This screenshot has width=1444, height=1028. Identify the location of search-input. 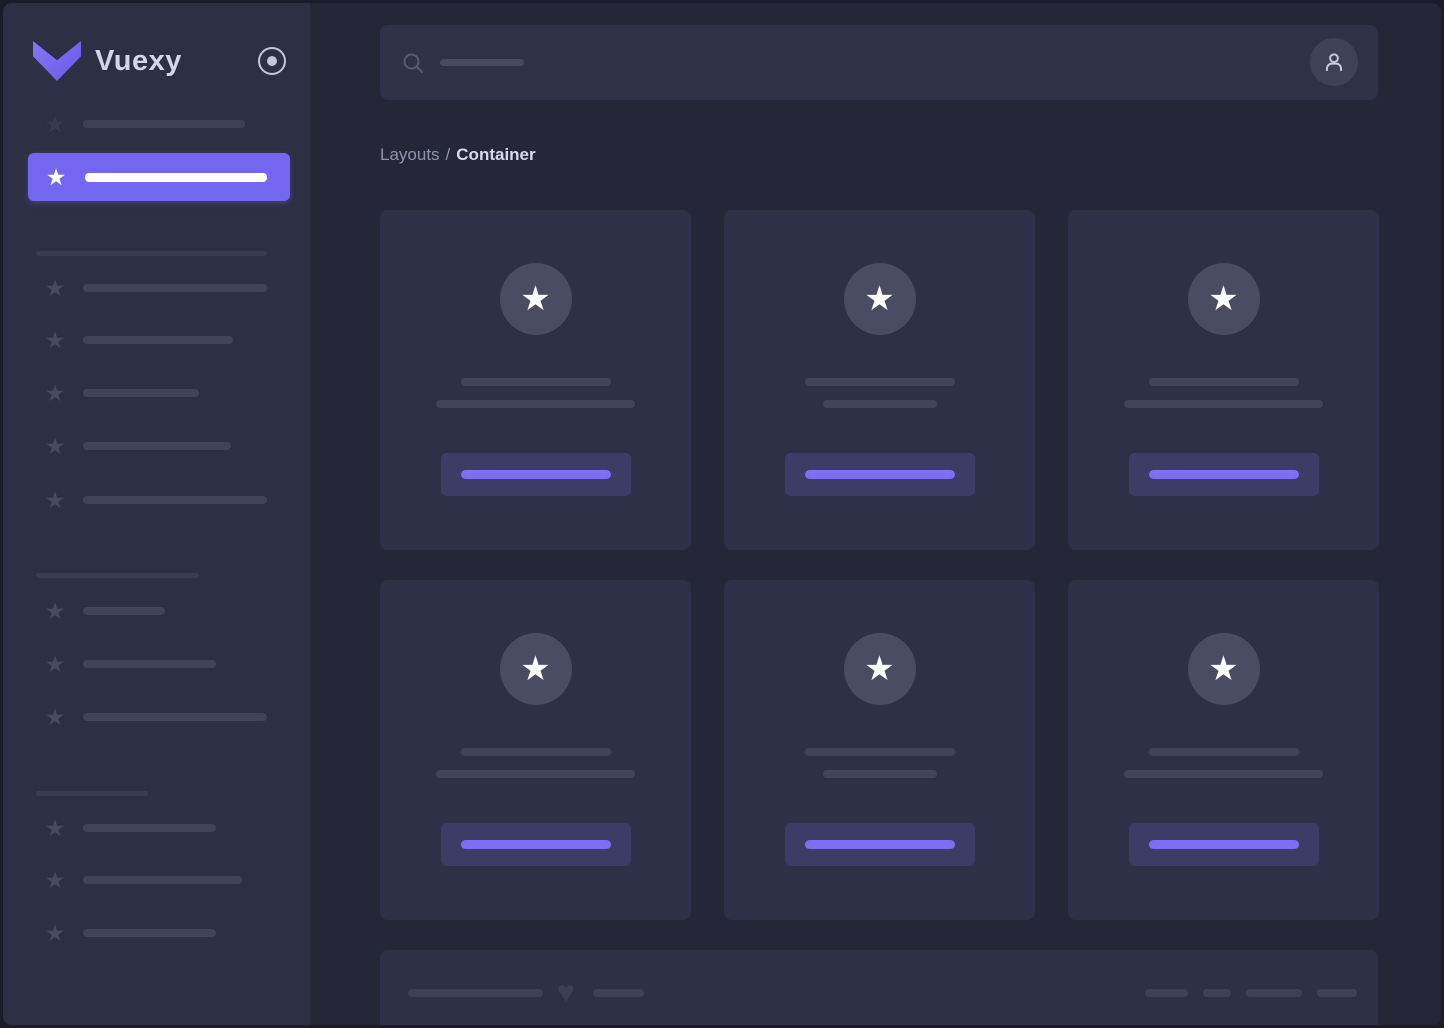
(879, 62).